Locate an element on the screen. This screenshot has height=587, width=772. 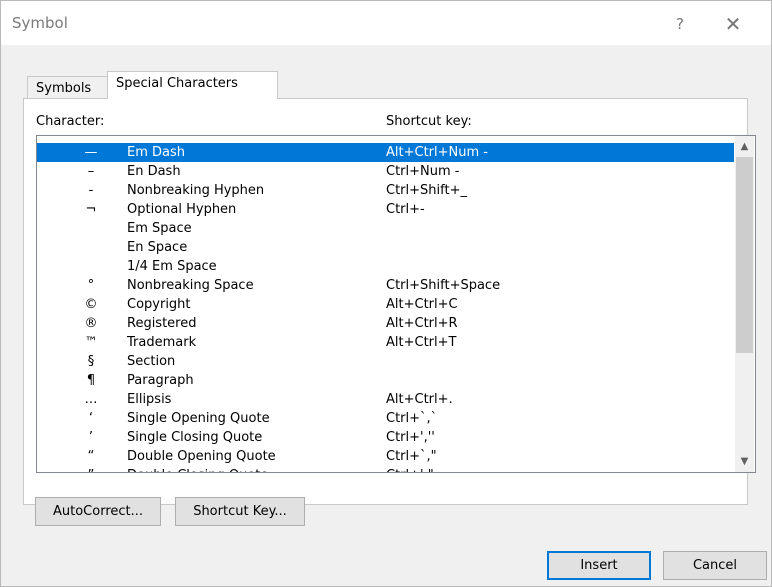
tab-special-characters-label: Special Characters is located at coordinates (177, 83).